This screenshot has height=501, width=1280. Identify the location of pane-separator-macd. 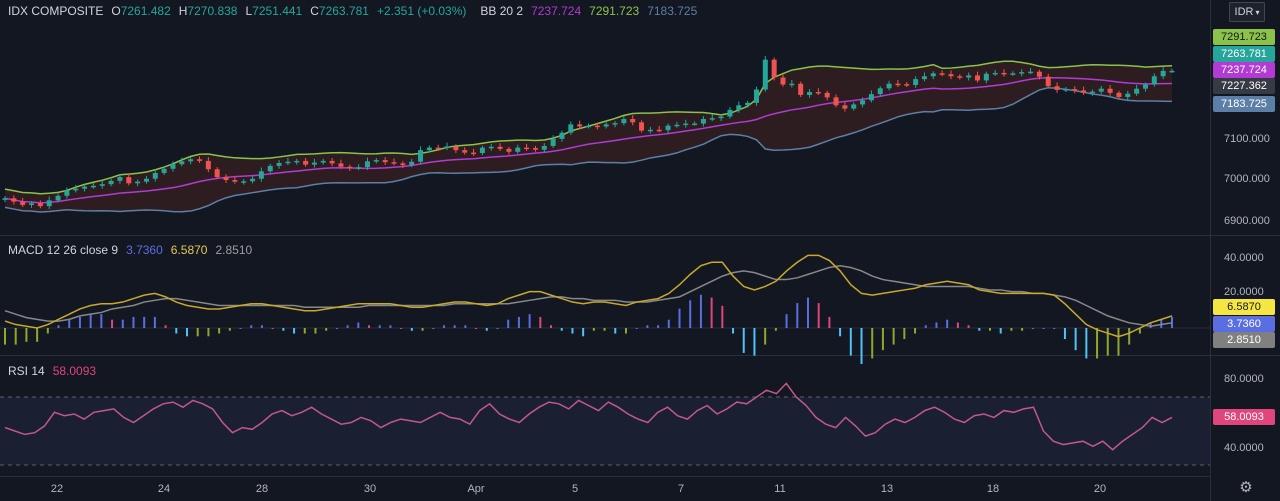
(640, 235).